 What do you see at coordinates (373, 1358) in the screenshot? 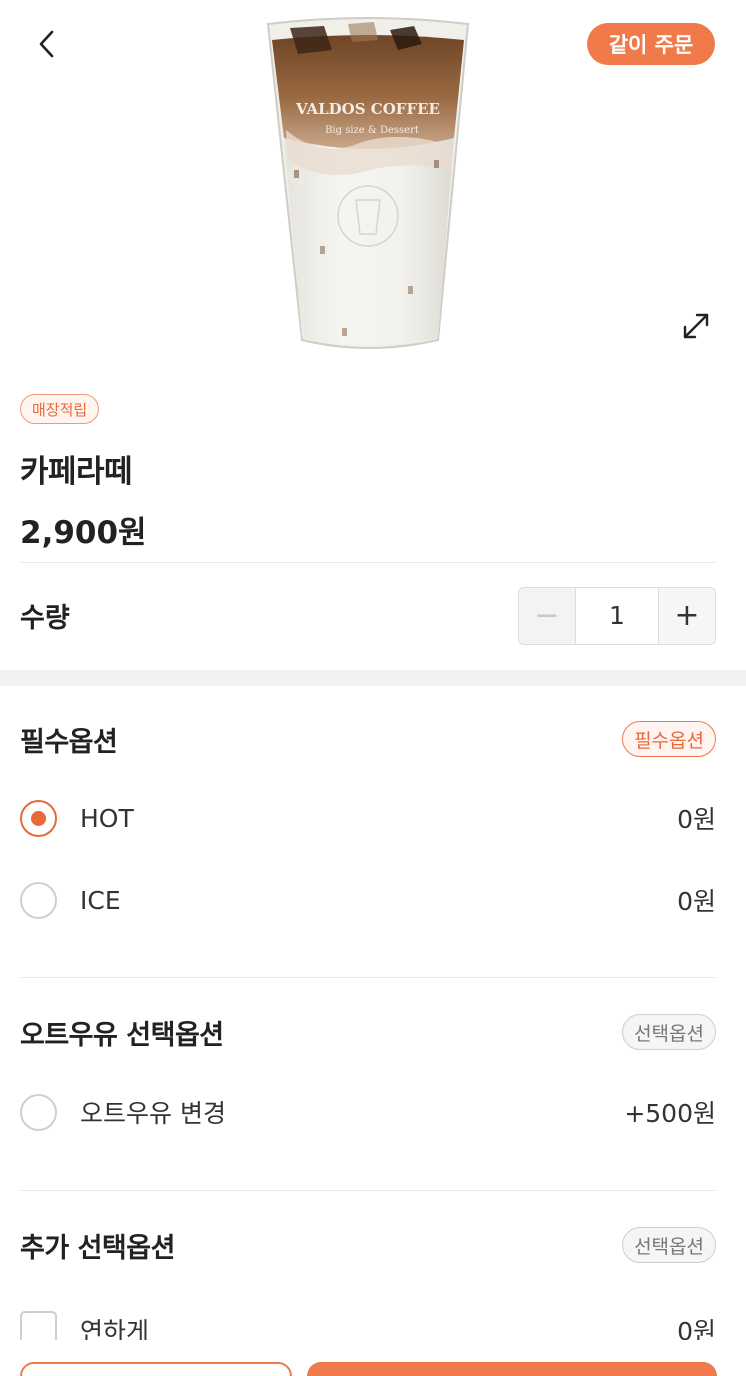
I see `bottom-action-bar` at bounding box center [373, 1358].